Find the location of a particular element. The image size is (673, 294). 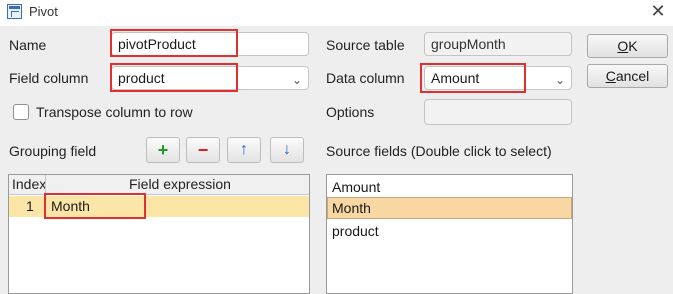

list-item: Amount is located at coordinates (356, 187).